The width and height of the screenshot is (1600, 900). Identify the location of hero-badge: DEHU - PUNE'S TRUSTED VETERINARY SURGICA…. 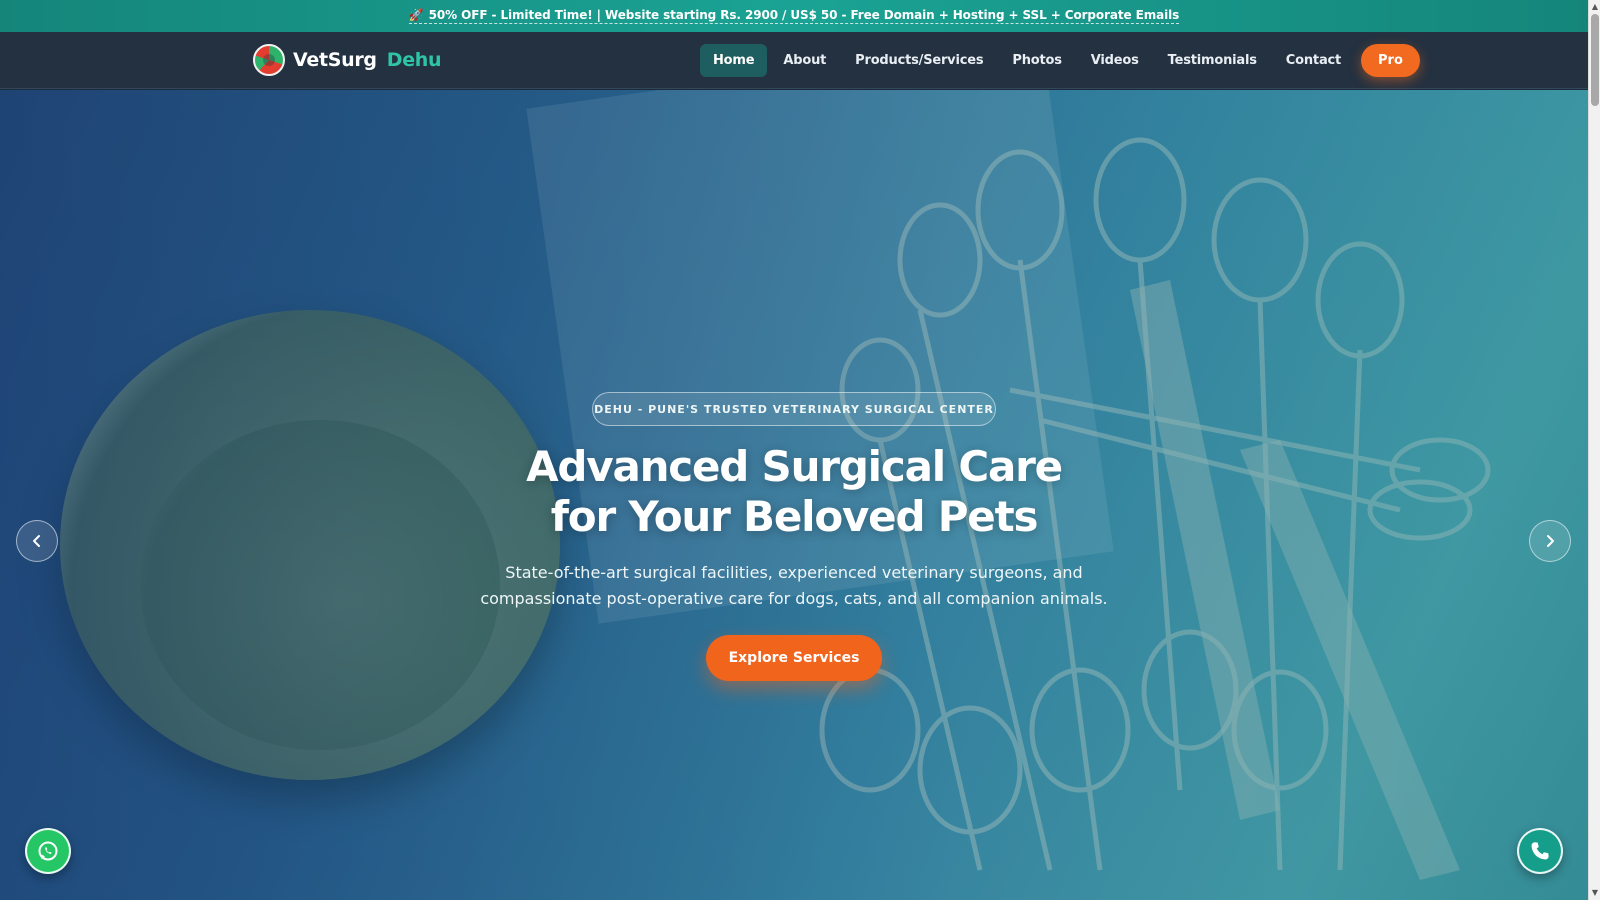
(794, 409).